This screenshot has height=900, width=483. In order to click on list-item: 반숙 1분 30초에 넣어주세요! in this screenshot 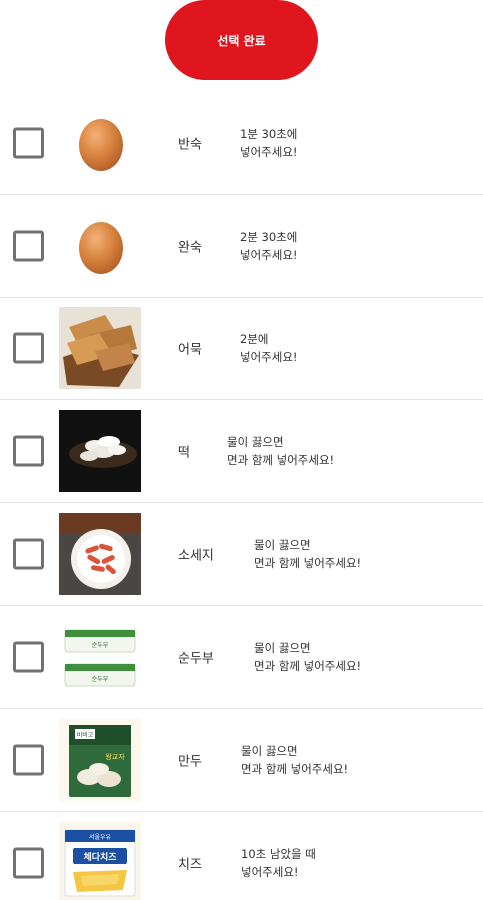, I will do `click(241, 143)`.